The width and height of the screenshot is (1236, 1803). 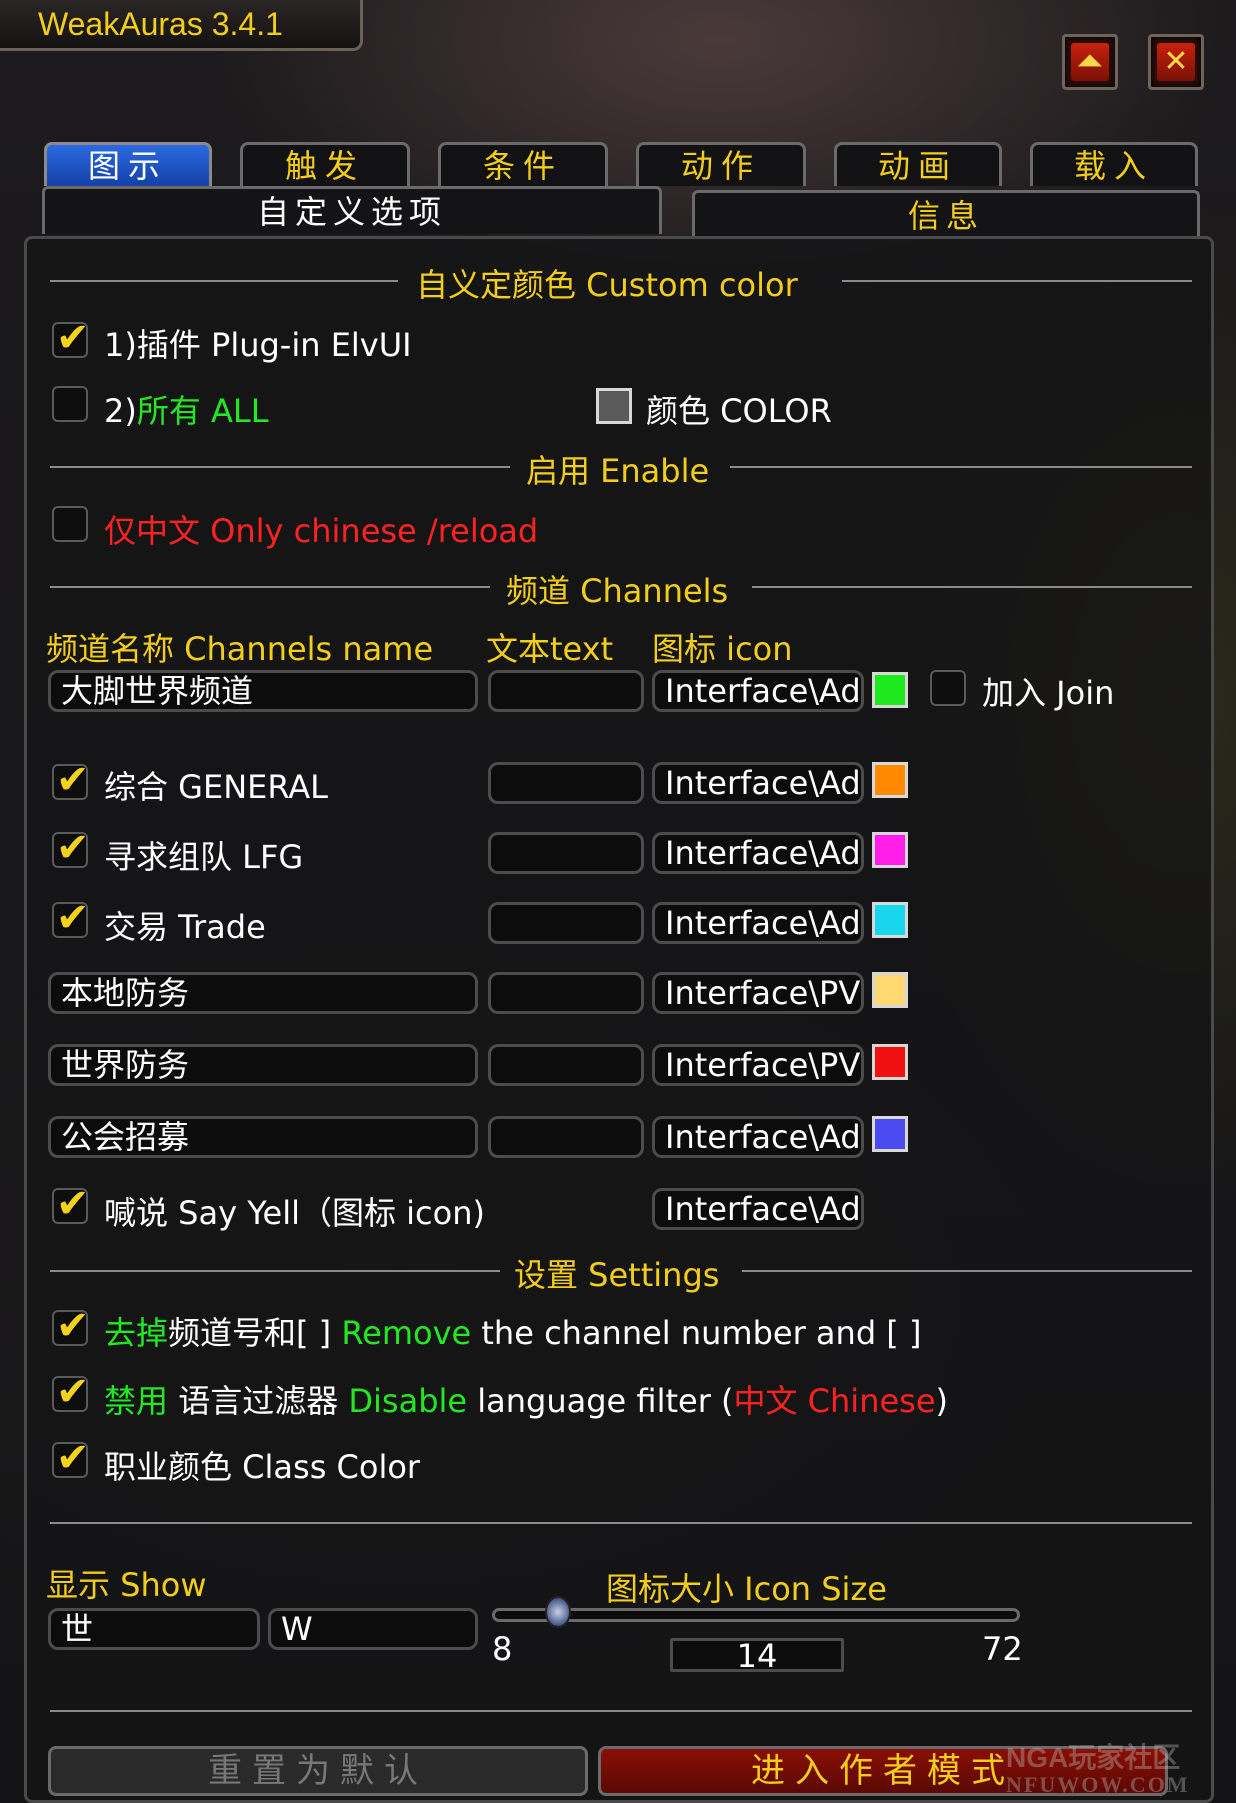 What do you see at coordinates (757, 1655) in the screenshot?
I see `icon-size-value-input: 14` at bounding box center [757, 1655].